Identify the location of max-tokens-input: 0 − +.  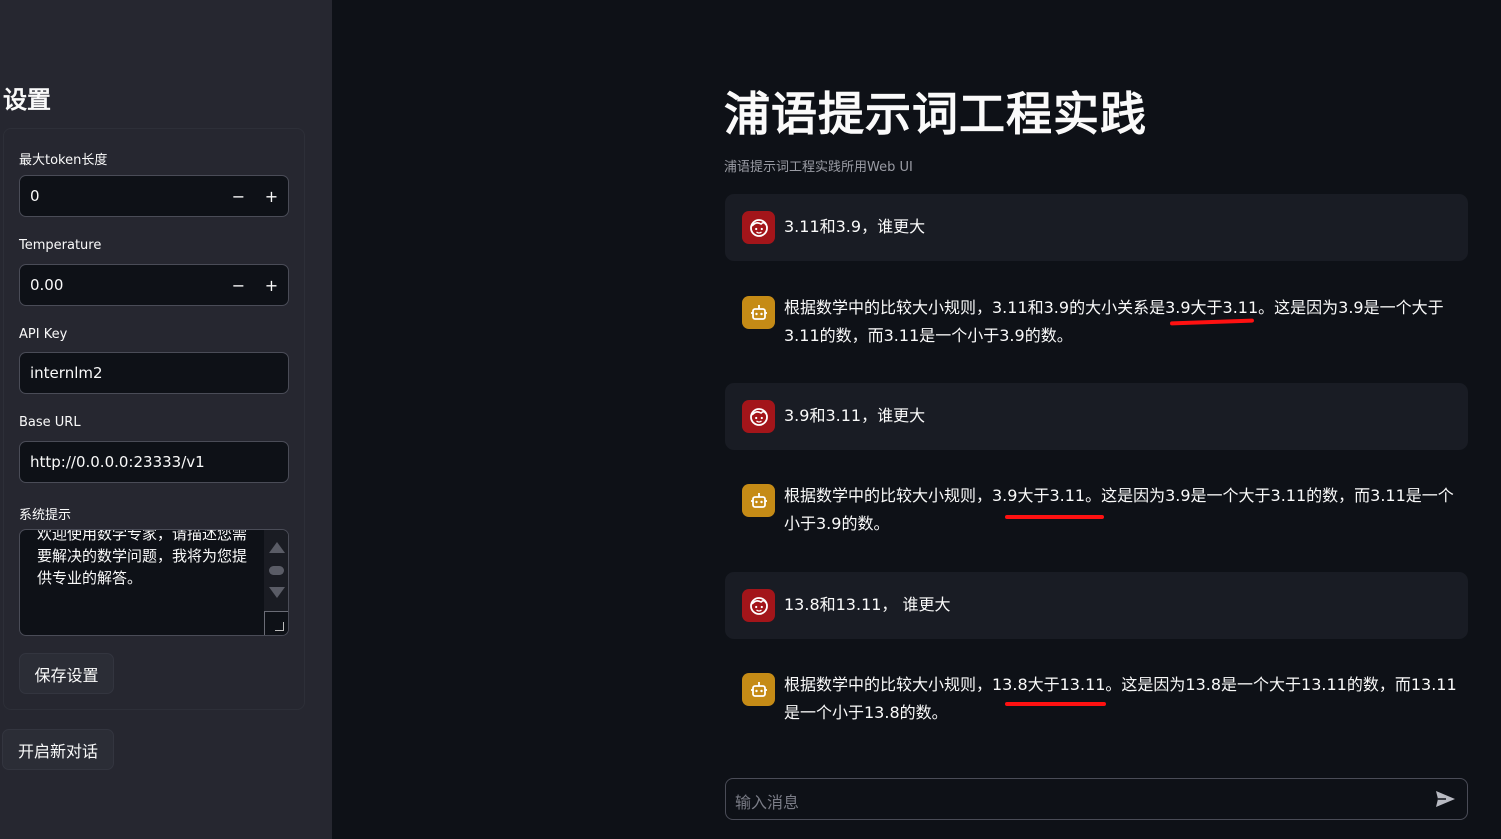
(154, 196).